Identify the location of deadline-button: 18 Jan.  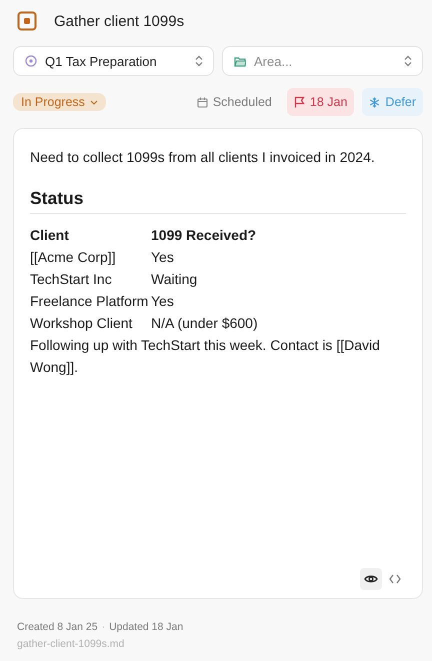
(320, 102).